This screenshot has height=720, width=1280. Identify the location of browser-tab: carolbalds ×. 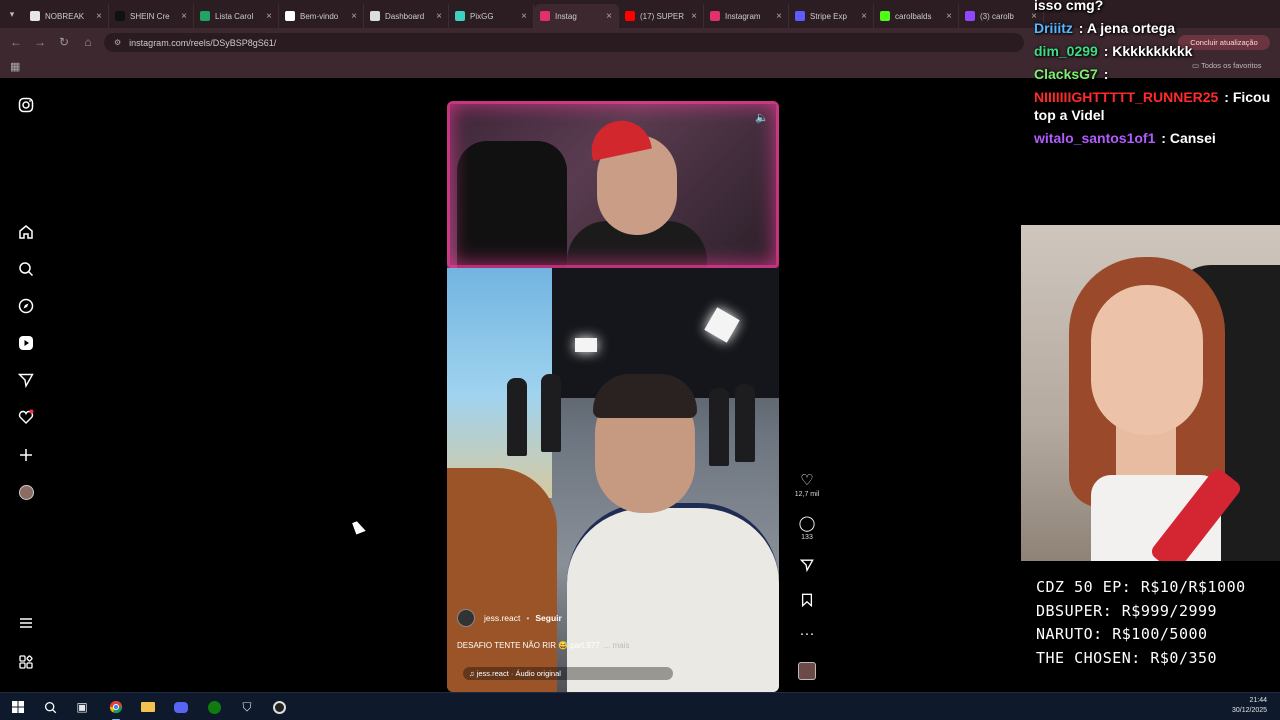
(916, 16).